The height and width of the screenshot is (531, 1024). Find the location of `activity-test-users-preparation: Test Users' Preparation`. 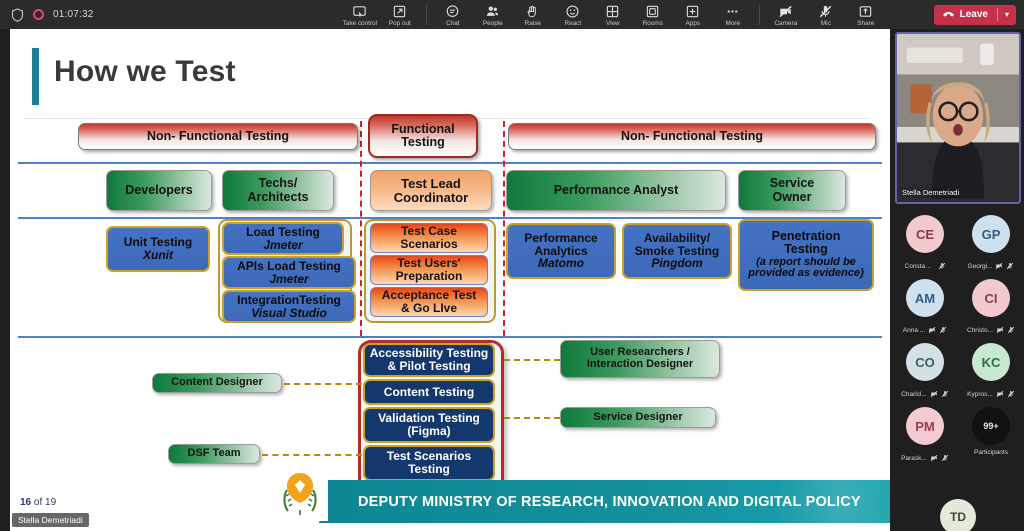

activity-test-users-preparation: Test Users' Preparation is located at coordinates (429, 270).